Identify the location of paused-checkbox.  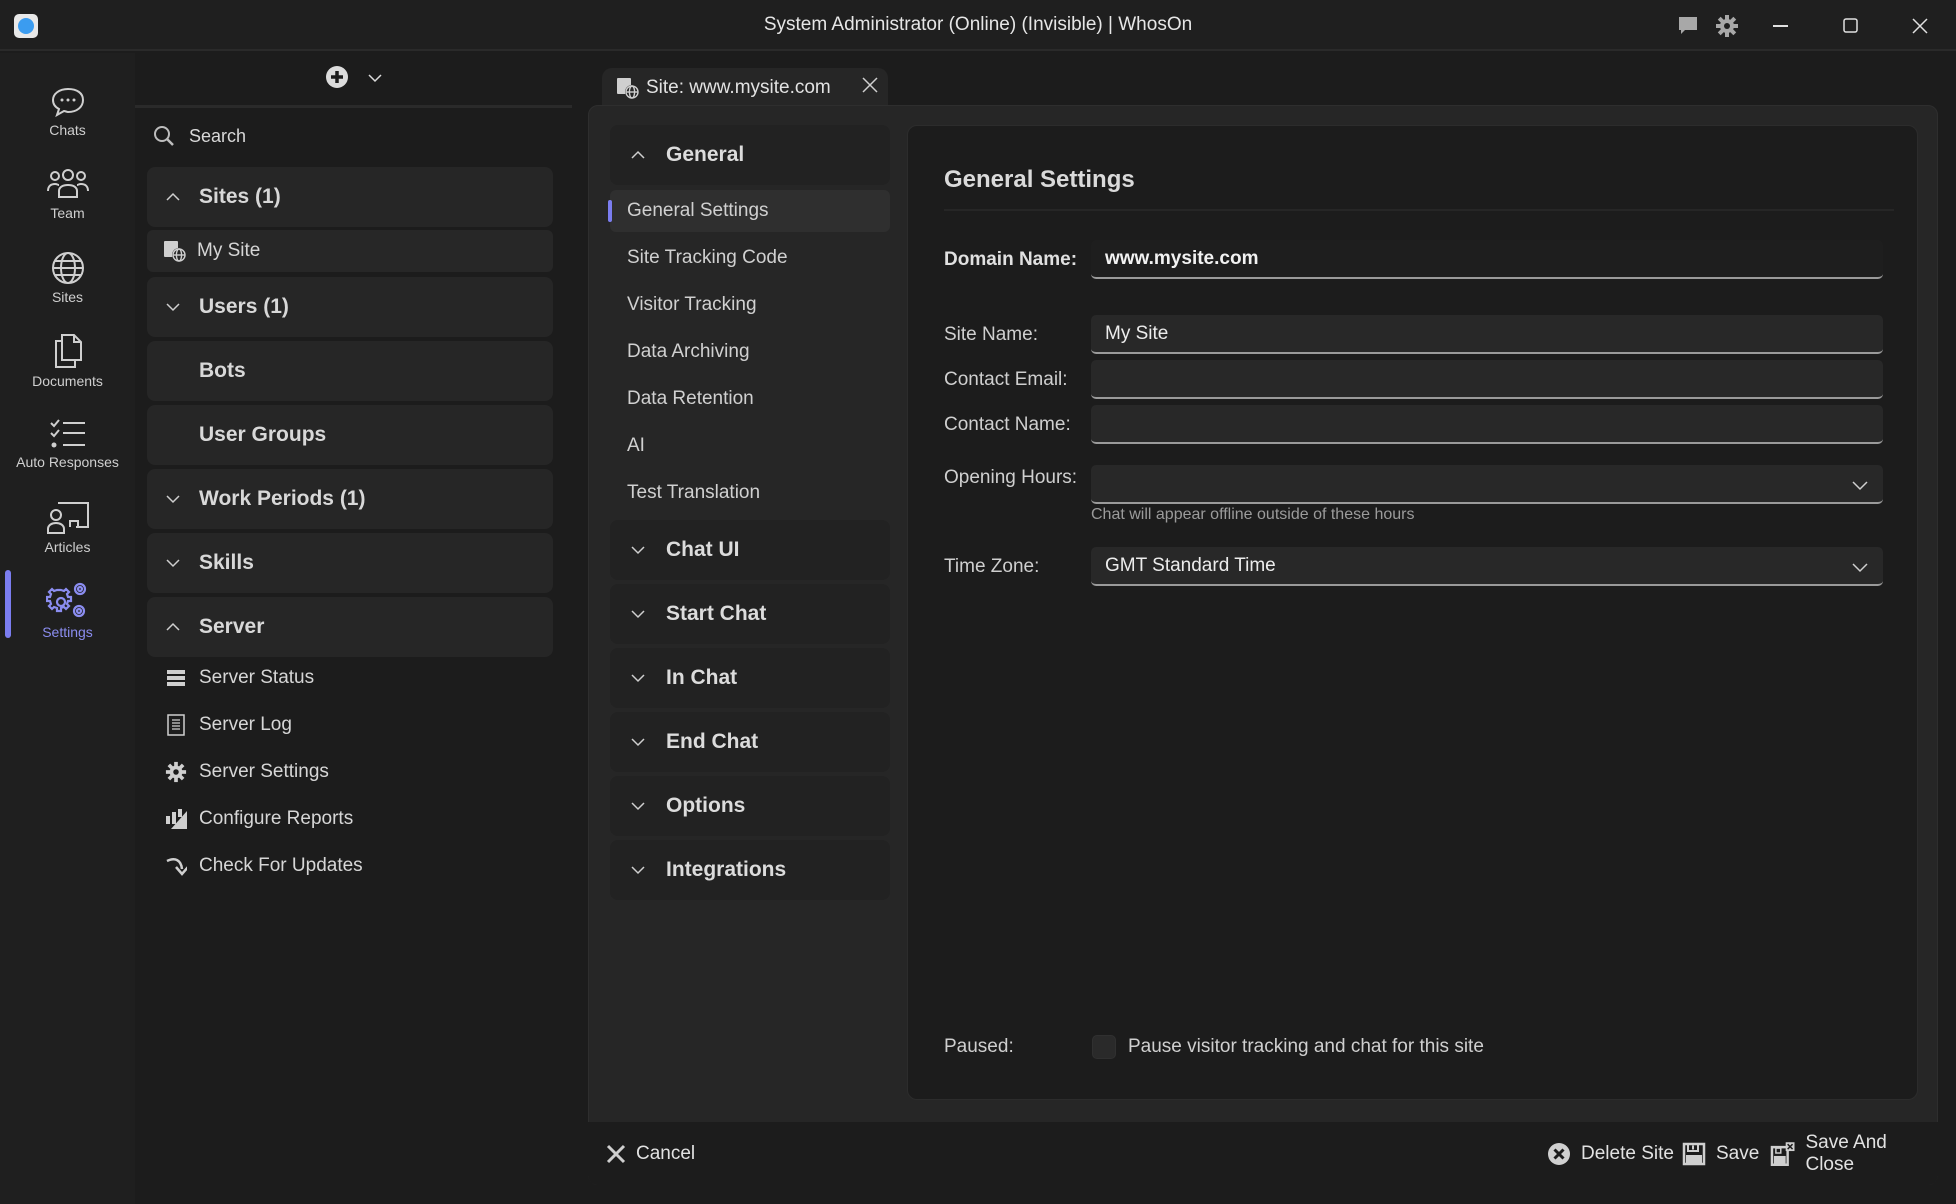
(1104, 1047).